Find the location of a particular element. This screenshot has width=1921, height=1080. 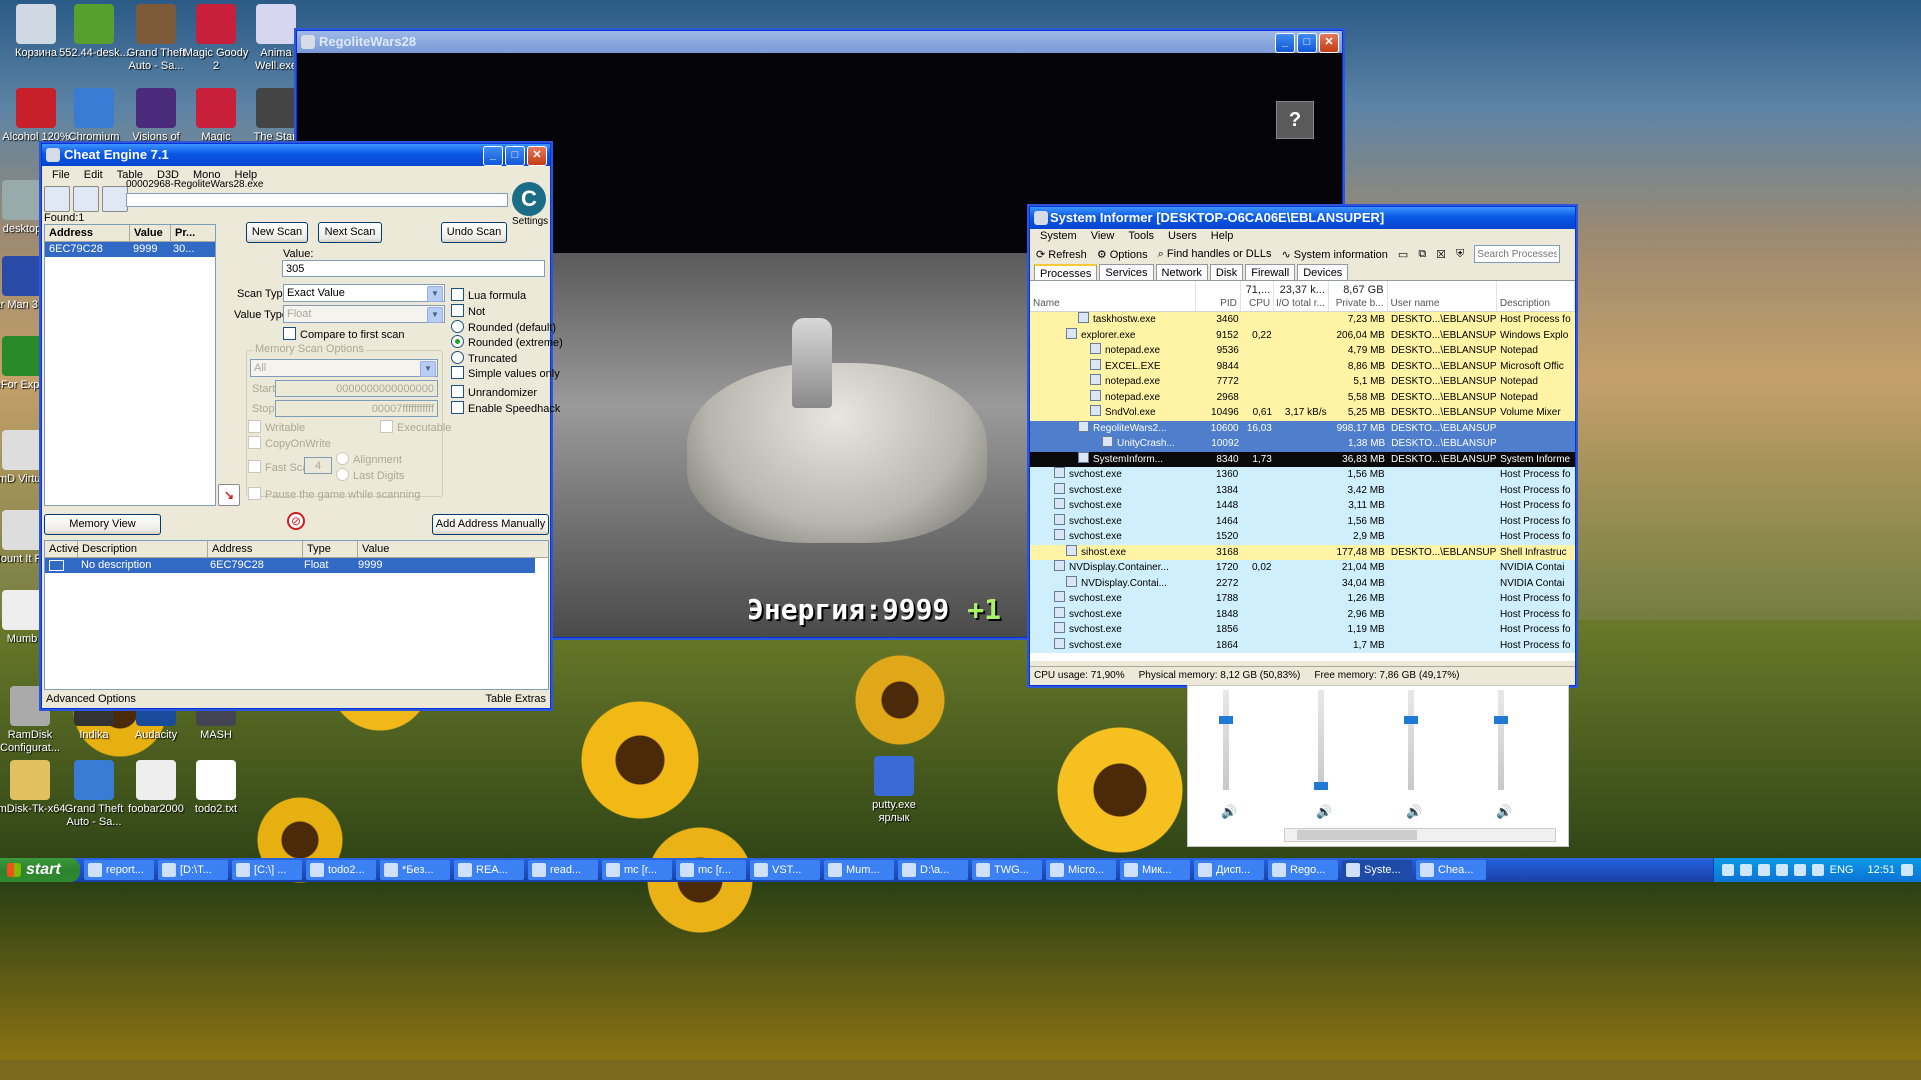

process-row: svchost.exe 1384 3,42 MB Host Process fo is located at coordinates (1302, 490).